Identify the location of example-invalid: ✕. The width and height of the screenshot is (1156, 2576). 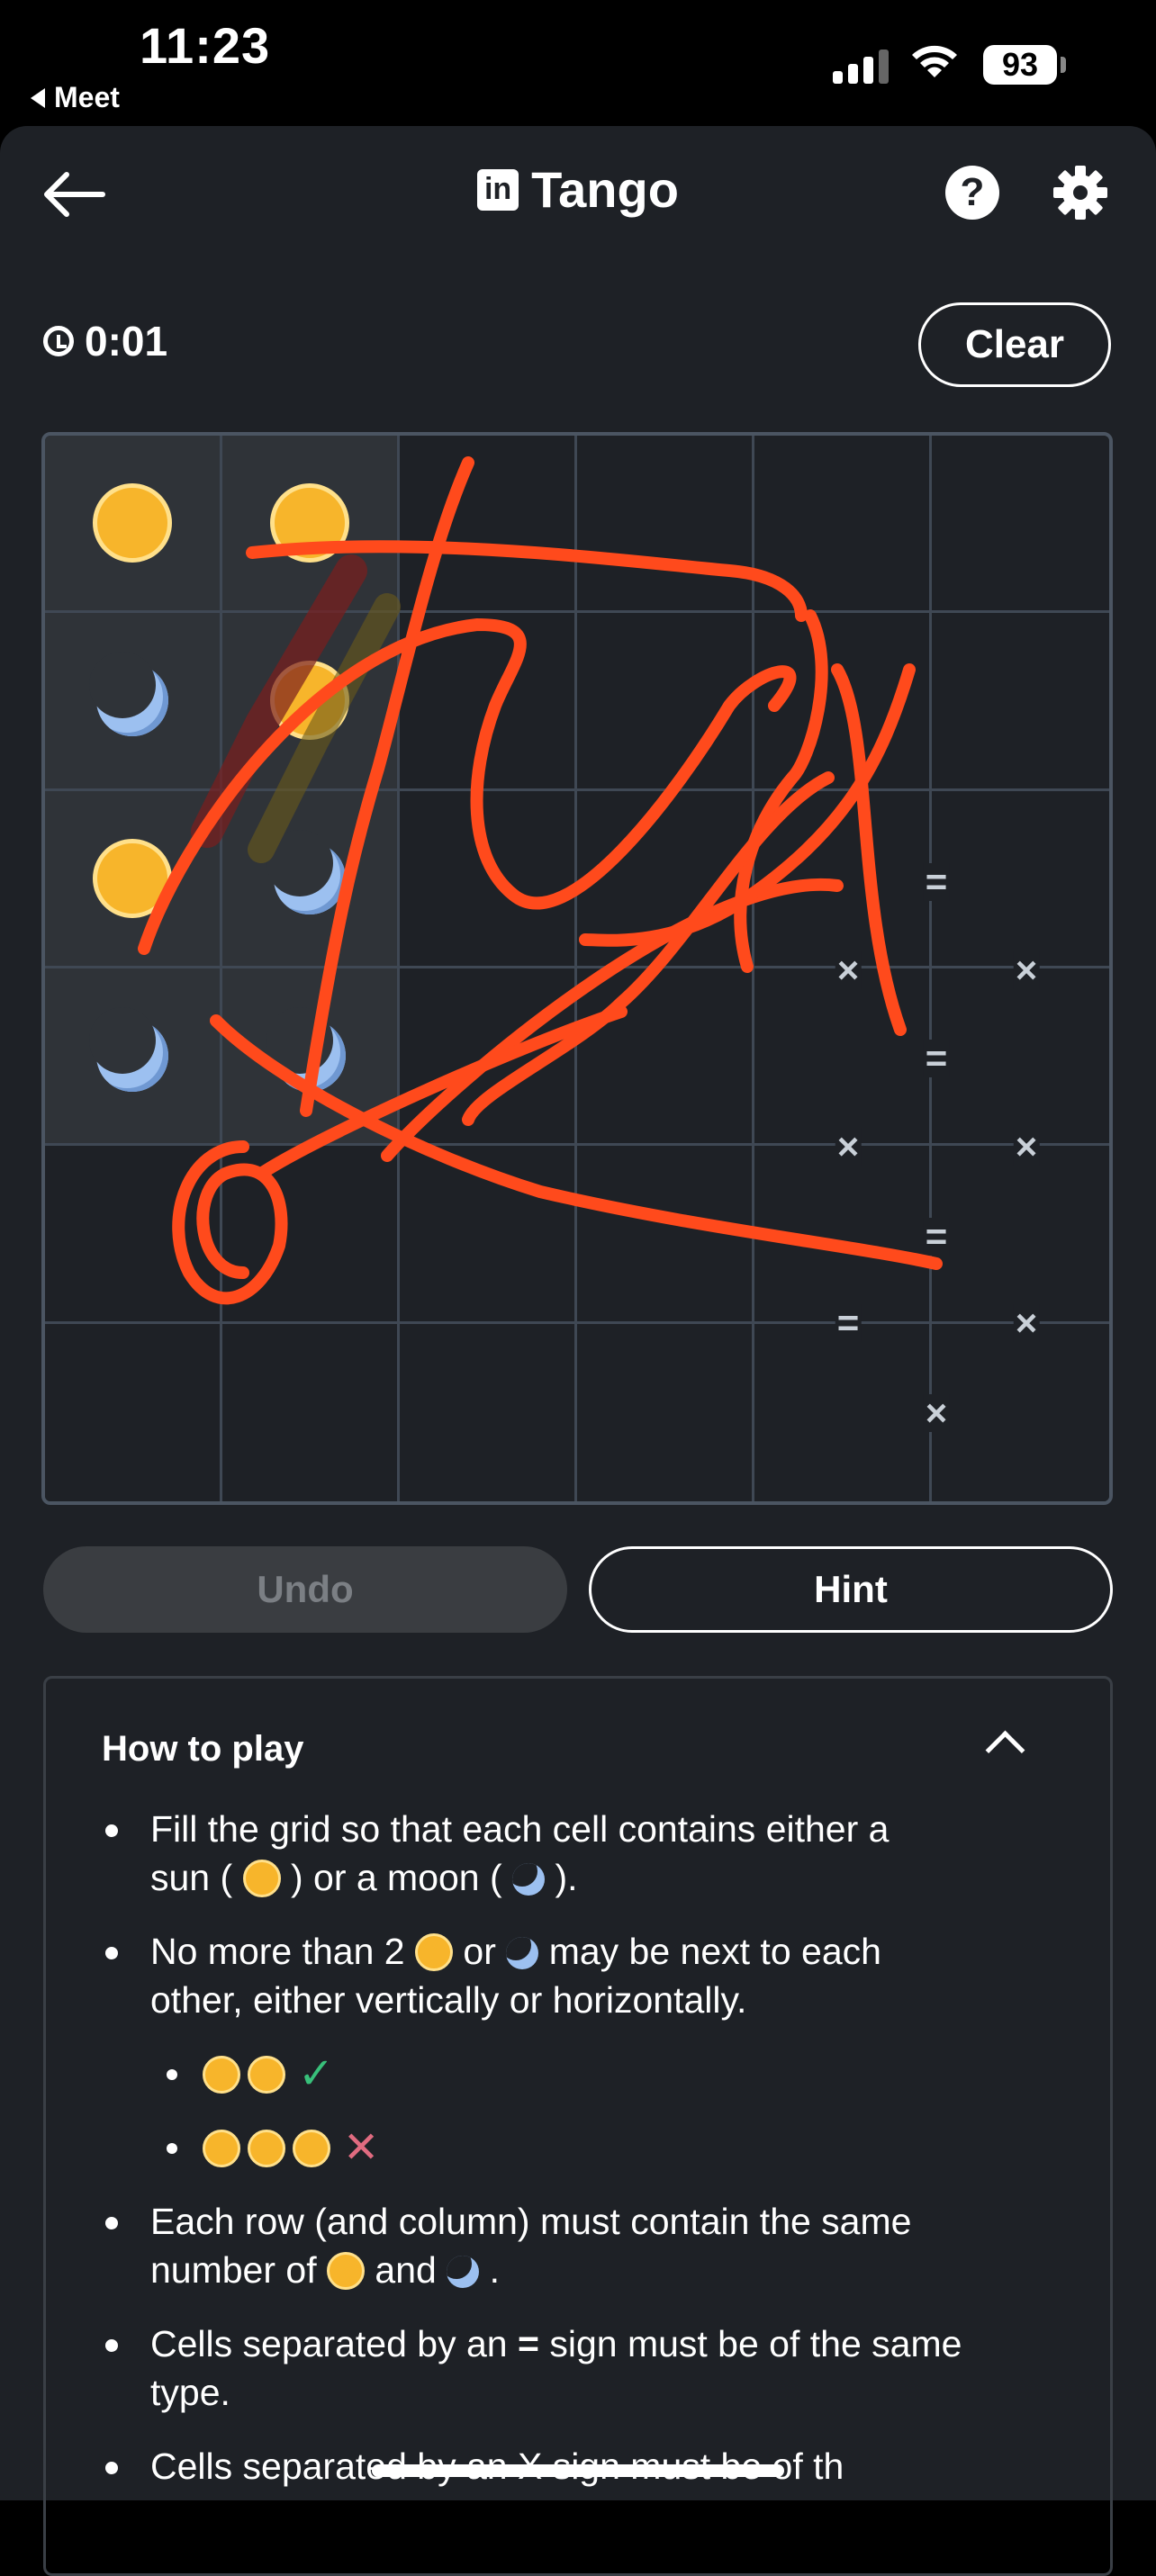
(588, 2148).